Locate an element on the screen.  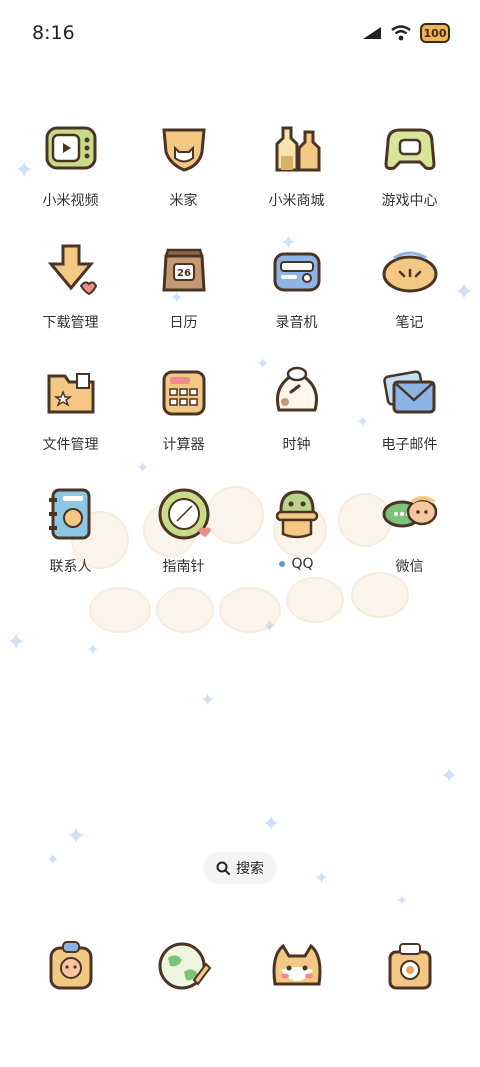
radio-recorder-icon is located at coordinates (296, 272).